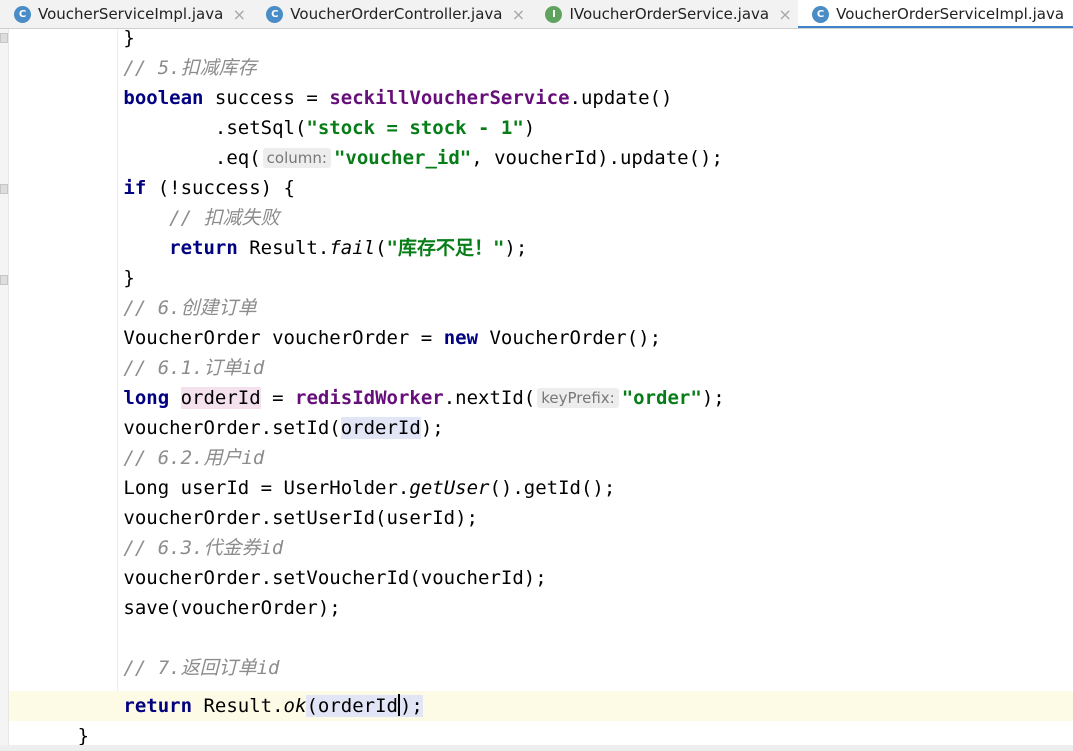 The height and width of the screenshot is (751, 1073). I want to click on tab-label: VoucherServiceImpl.java, so click(131, 14).